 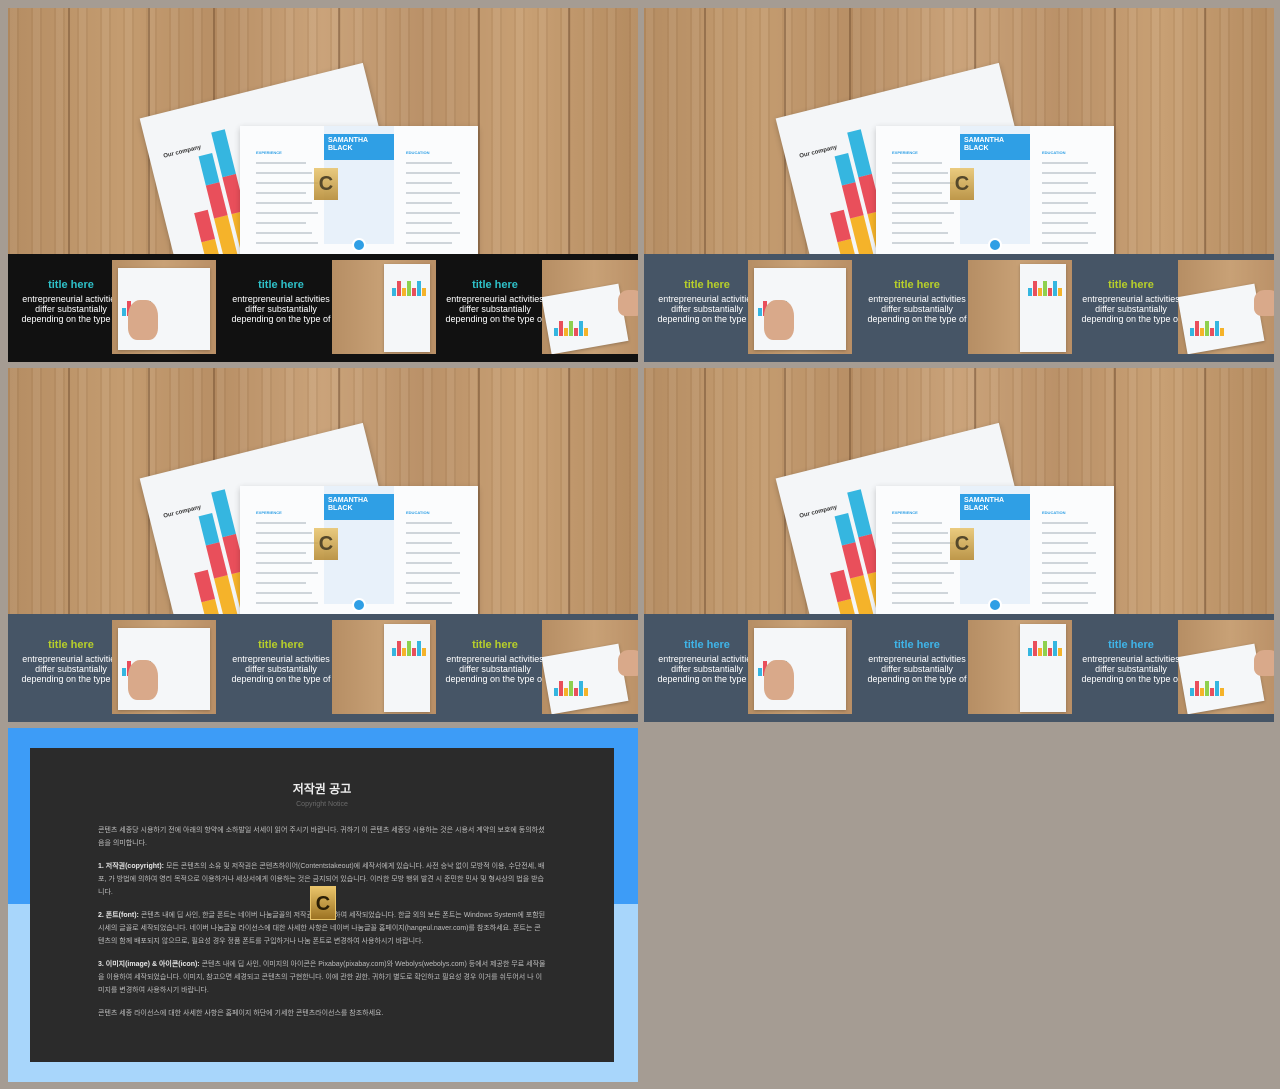 What do you see at coordinates (1264, 303) in the screenshot?
I see `hand-fist-graphic` at bounding box center [1264, 303].